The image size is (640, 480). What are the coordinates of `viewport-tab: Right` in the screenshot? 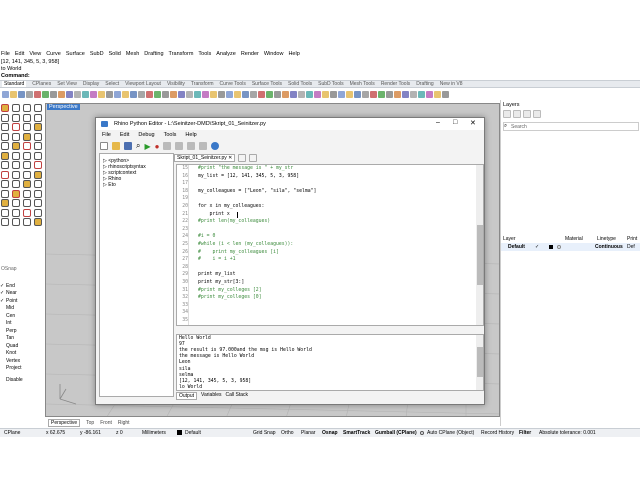 It's located at (124, 423).